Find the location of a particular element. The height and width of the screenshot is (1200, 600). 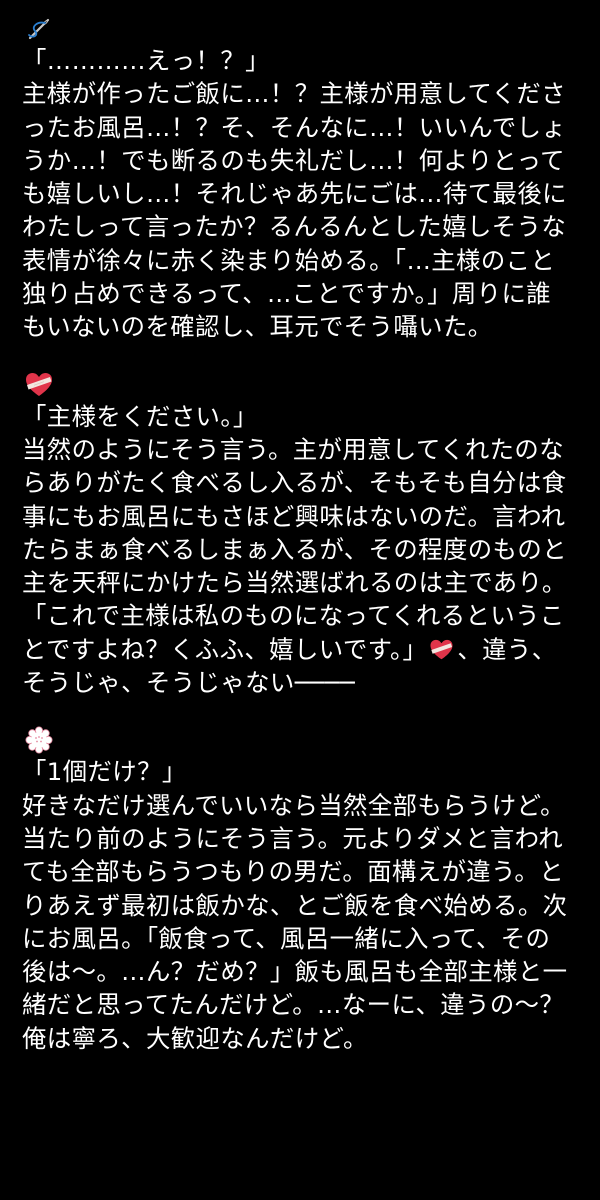

text-line: 主様が作ったご飯に…！？主様が用意してくださ is located at coordinates (294, 94).